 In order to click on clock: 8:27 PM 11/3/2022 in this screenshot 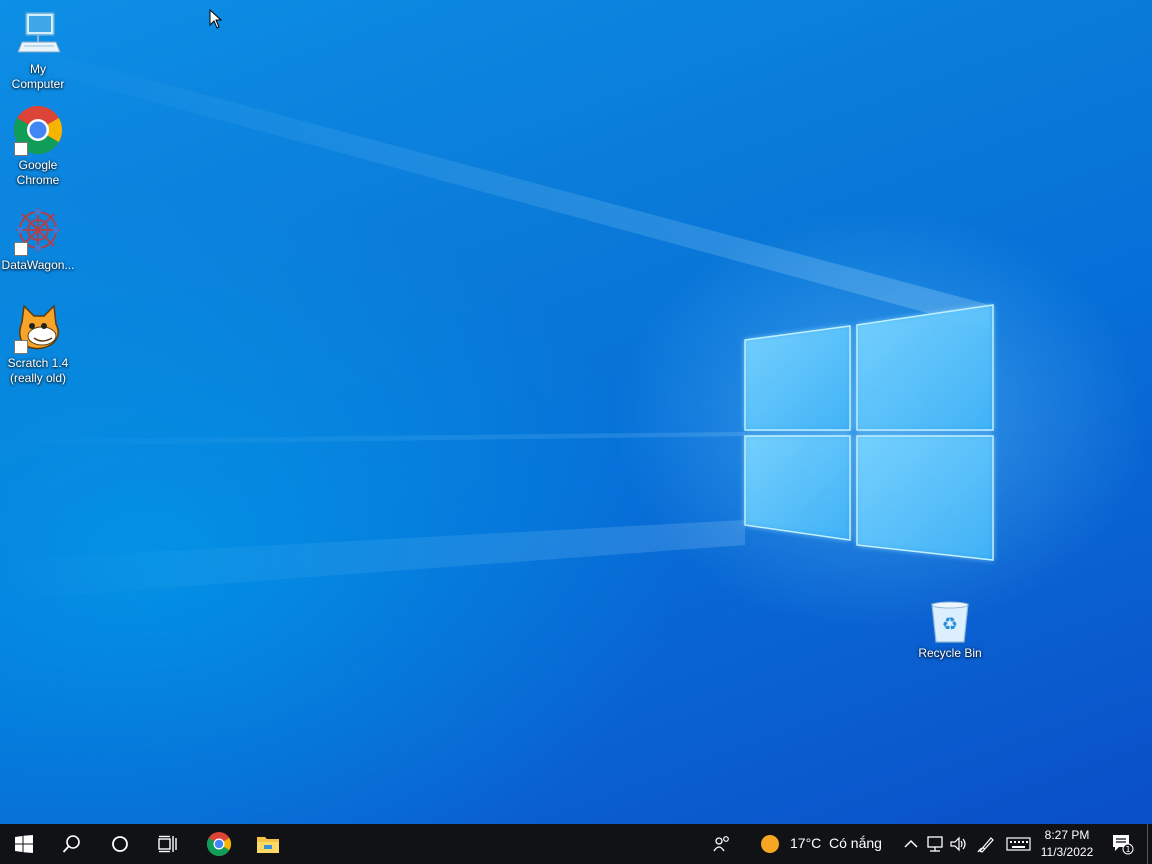, I will do `click(1067, 844)`.